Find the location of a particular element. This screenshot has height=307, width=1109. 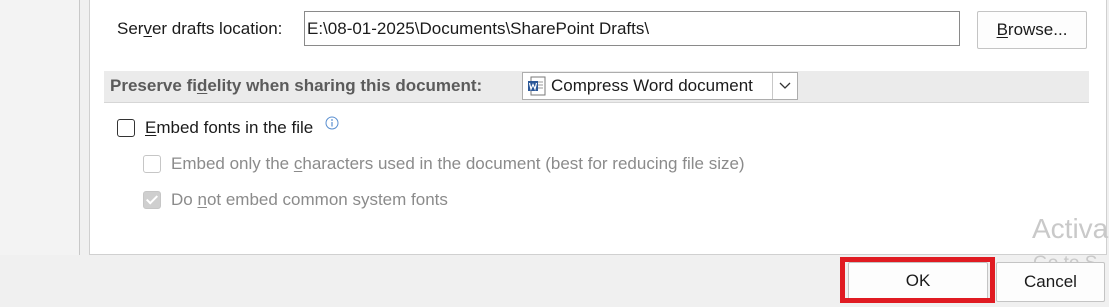

do-not-embed-common-fonts-checkbox is located at coordinates (152, 200).